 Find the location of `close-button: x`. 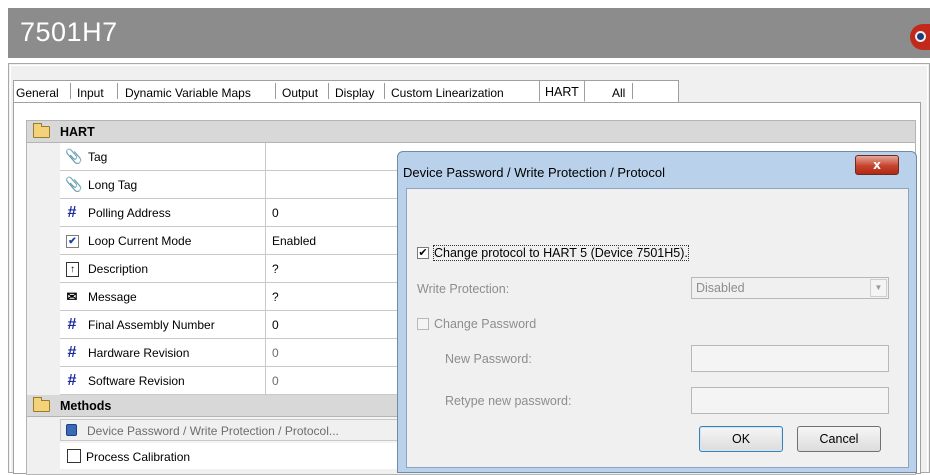

close-button: x is located at coordinates (877, 165).